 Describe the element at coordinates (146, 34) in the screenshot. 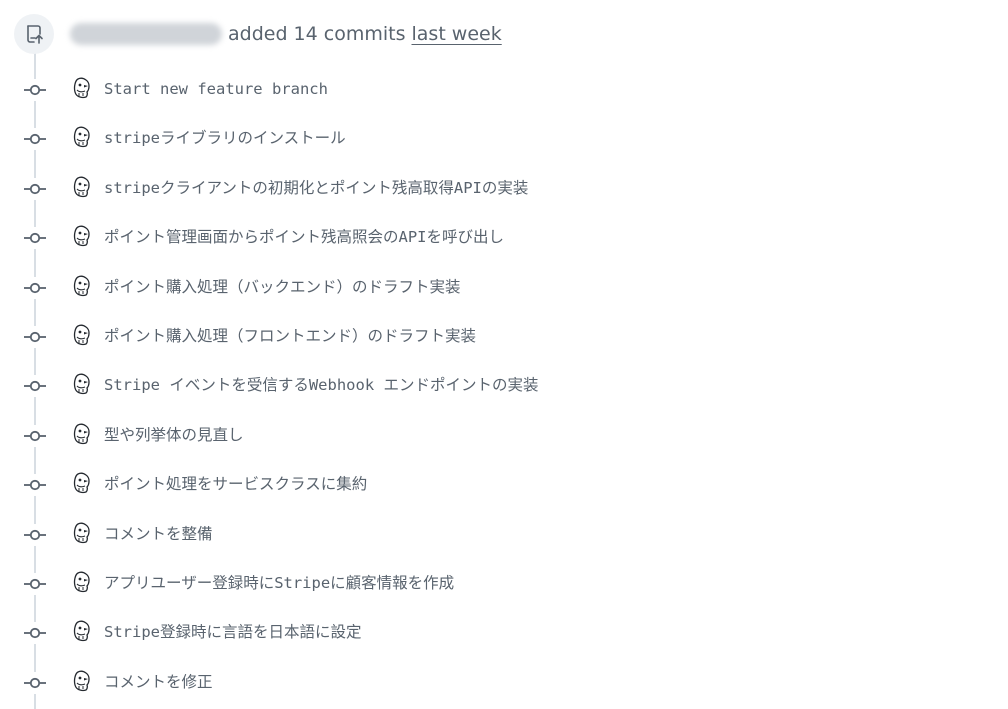

I see `author-name-redacted` at that location.